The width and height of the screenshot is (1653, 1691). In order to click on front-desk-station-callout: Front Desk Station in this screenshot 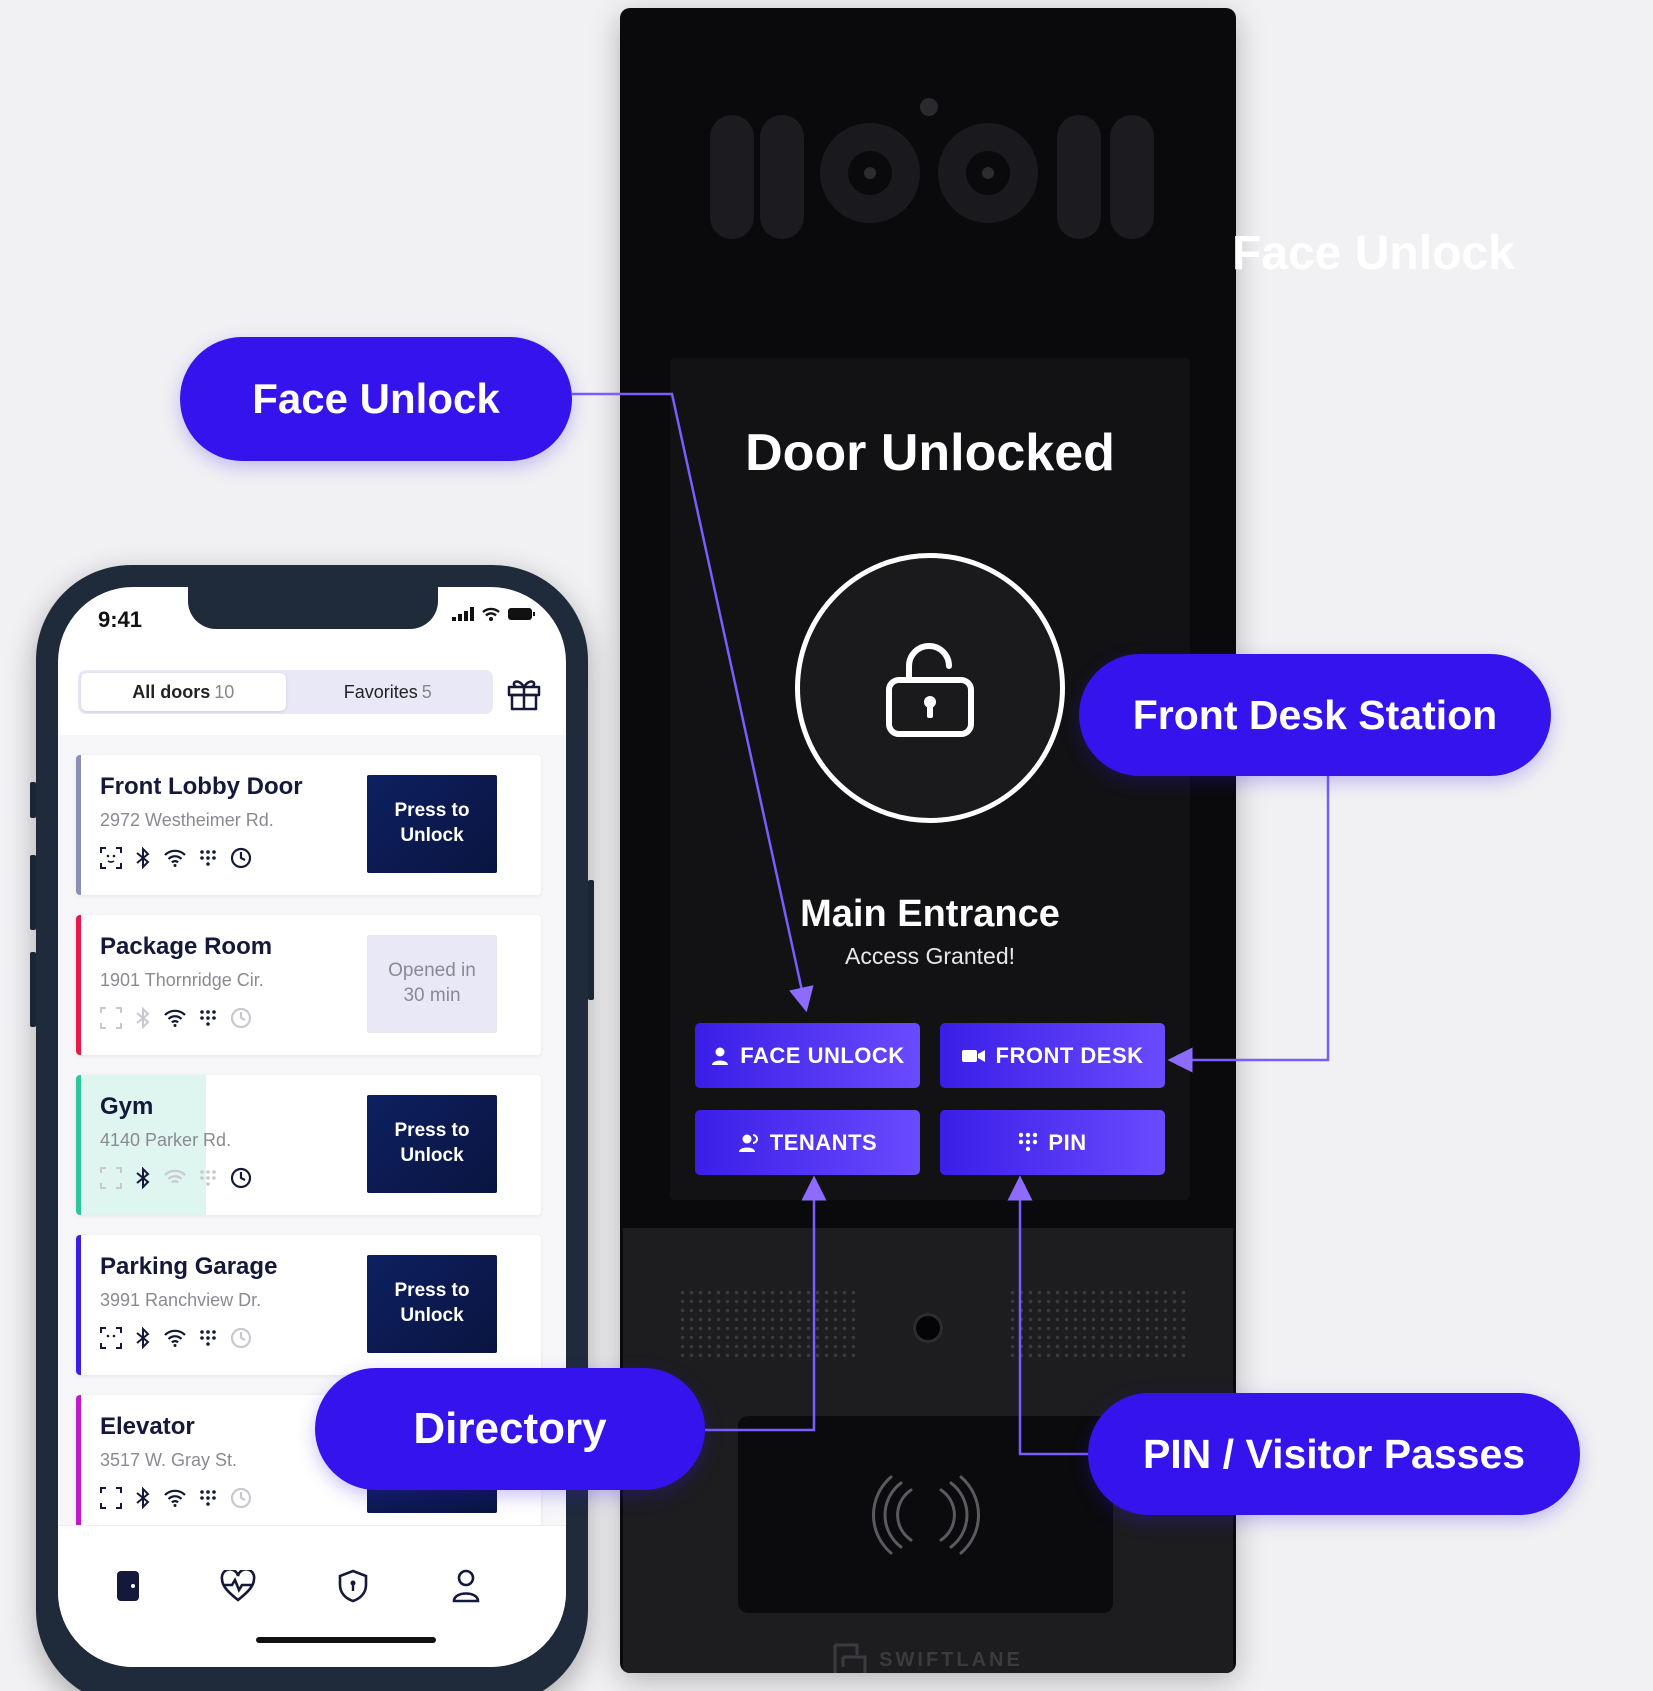, I will do `click(1315, 715)`.